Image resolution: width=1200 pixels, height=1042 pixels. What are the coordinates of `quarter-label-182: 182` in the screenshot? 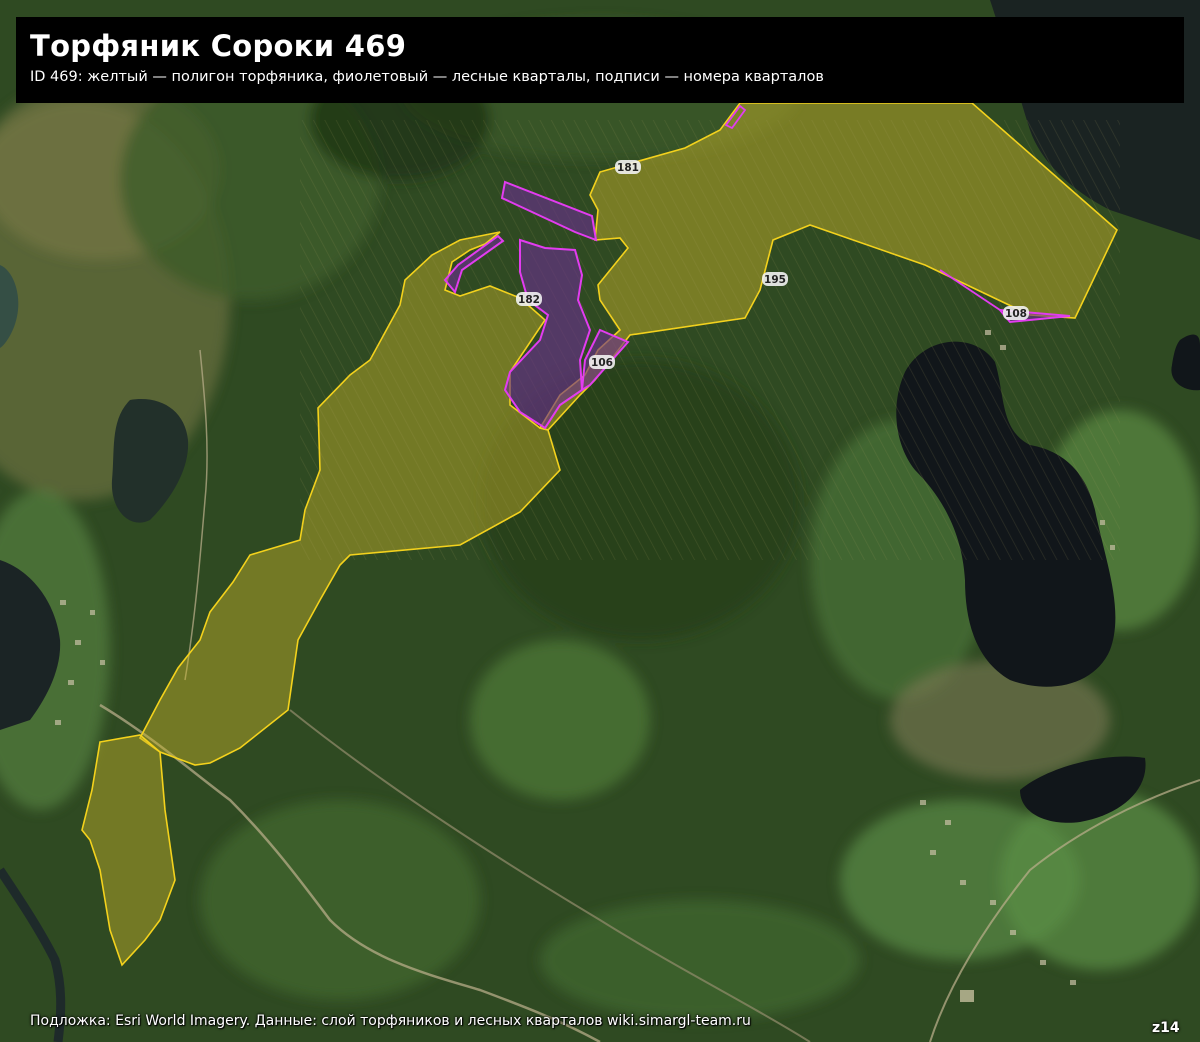 It's located at (529, 299).